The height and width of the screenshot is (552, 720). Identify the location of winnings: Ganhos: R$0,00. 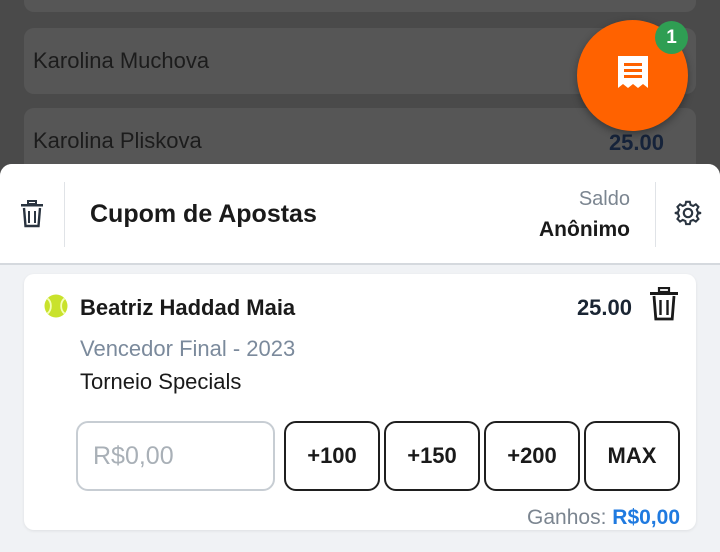
(603, 518).